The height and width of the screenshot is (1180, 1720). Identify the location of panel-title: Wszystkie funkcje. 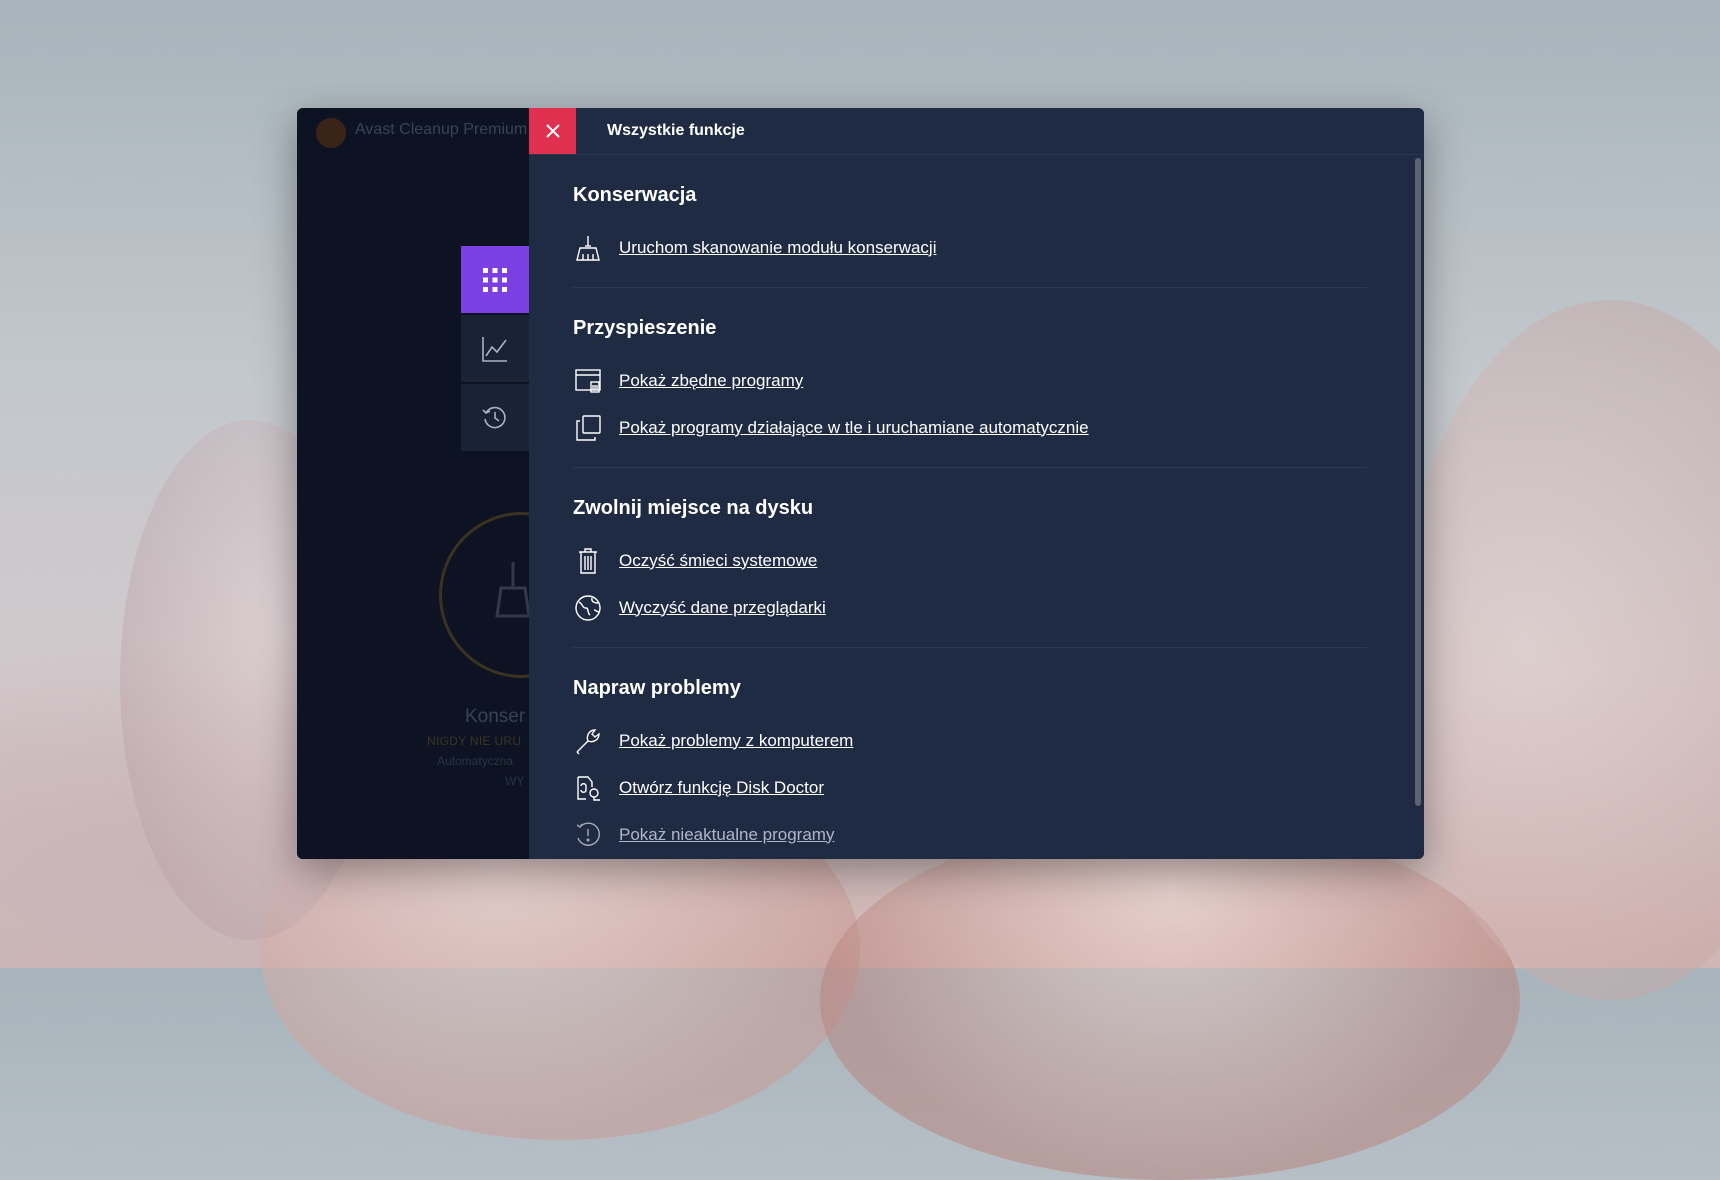
(676, 130).